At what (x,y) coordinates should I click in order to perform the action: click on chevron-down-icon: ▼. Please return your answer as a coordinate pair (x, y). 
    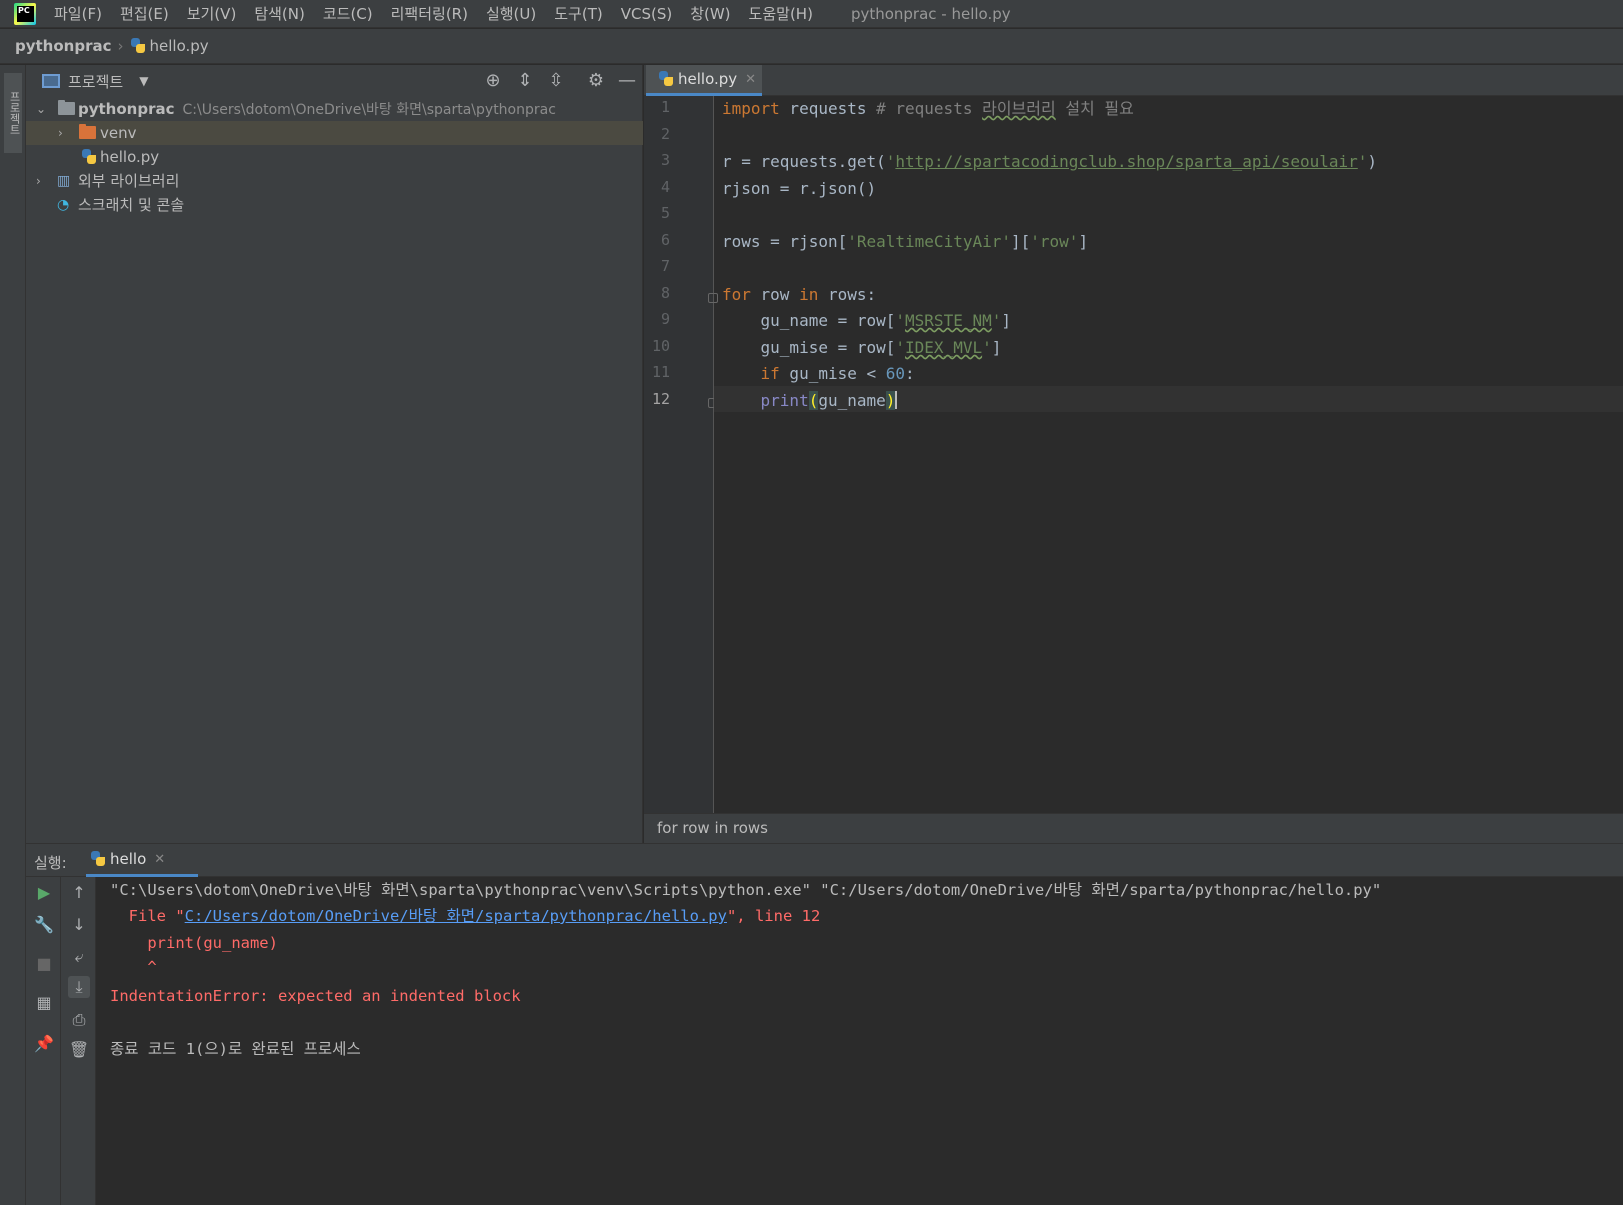
    Looking at the image, I should click on (143, 81).